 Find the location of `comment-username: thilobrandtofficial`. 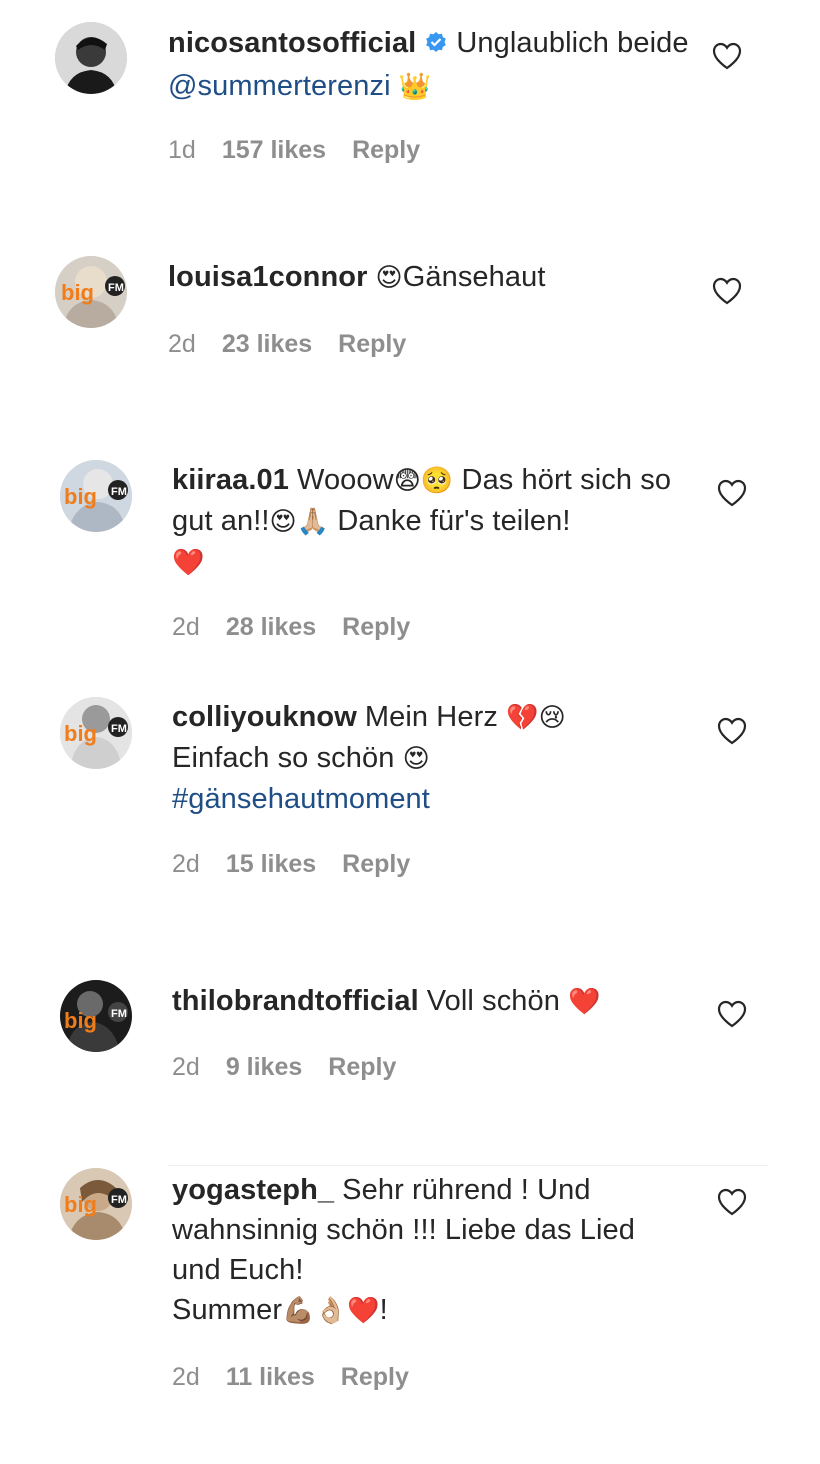

comment-username: thilobrandtofficial is located at coordinates (295, 1001).